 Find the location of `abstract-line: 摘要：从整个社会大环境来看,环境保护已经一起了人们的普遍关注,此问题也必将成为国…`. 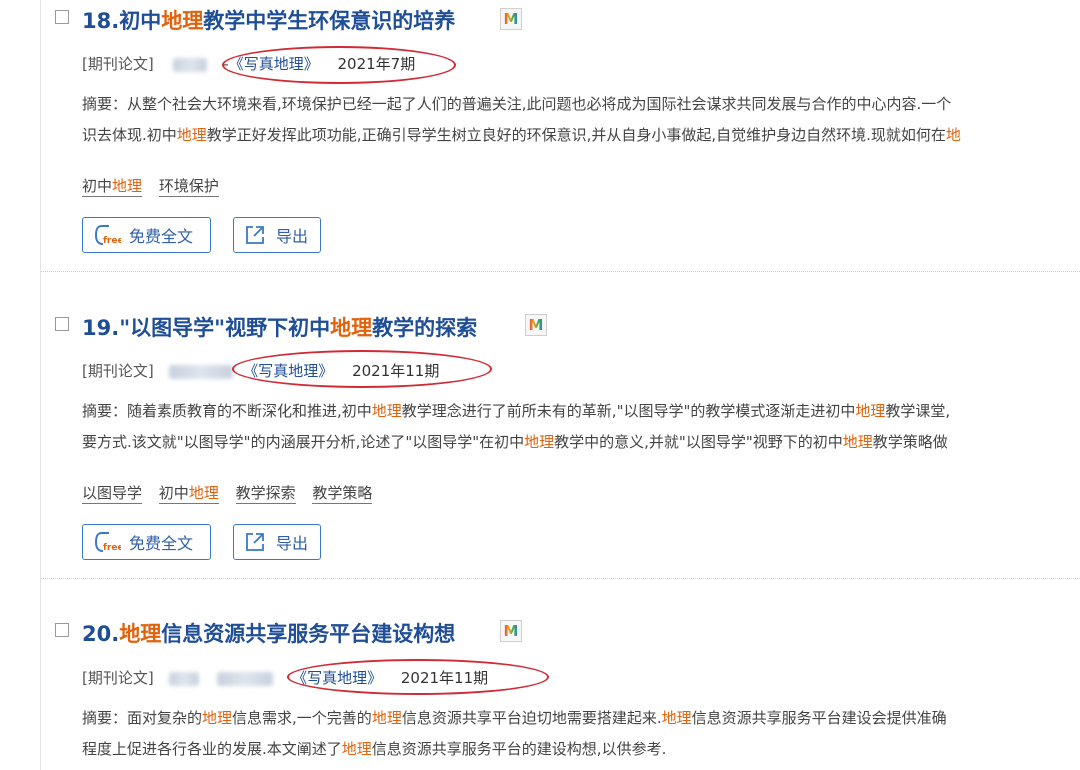

abstract-line: 摘要：从整个社会大环境来看,环境保护已经一起了人们的普遍关注,此问题也必将成为国… is located at coordinates (517, 104).